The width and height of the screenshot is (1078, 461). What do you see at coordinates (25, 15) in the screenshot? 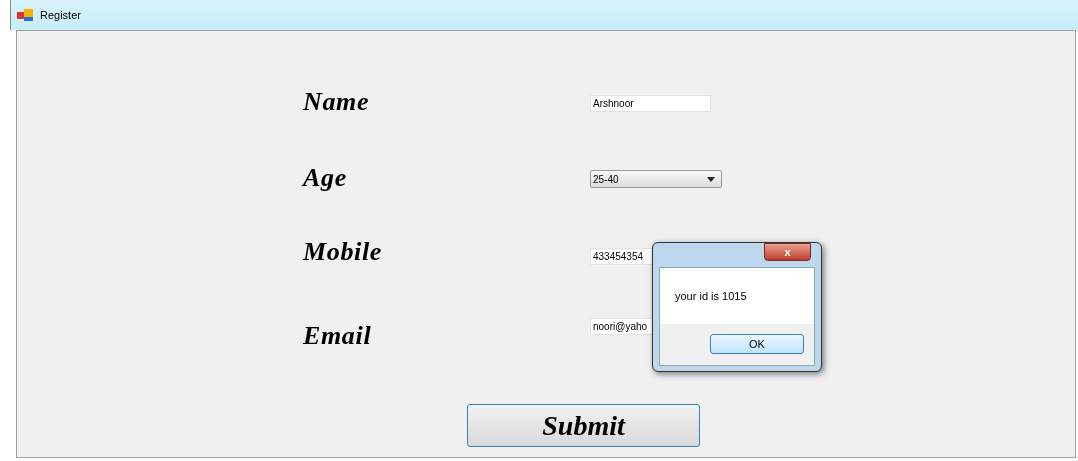
I see `app-icon` at bounding box center [25, 15].